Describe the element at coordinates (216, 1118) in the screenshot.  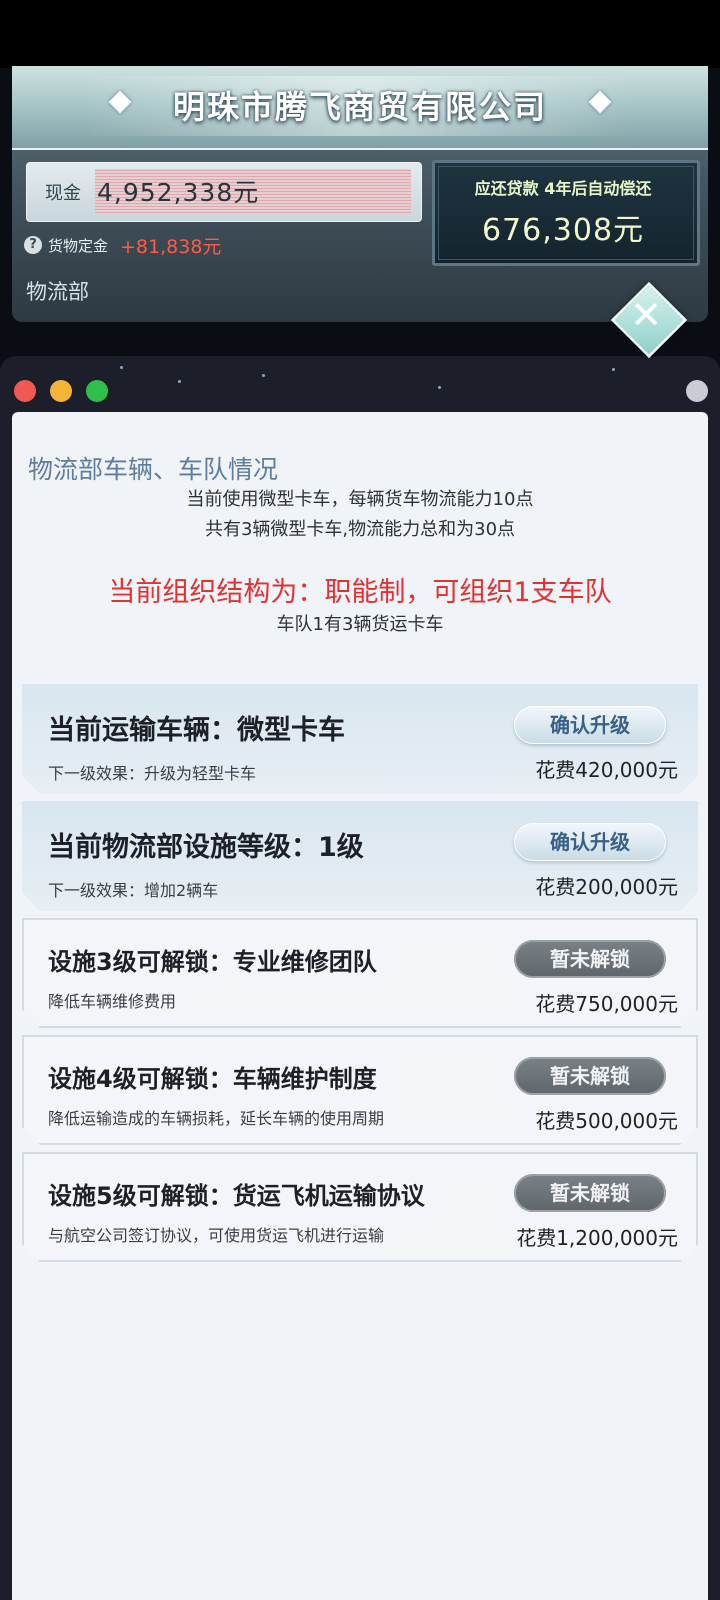
I see `card-desc: 降低运输造成的车辆损耗，延长车辆的使用周期` at that location.